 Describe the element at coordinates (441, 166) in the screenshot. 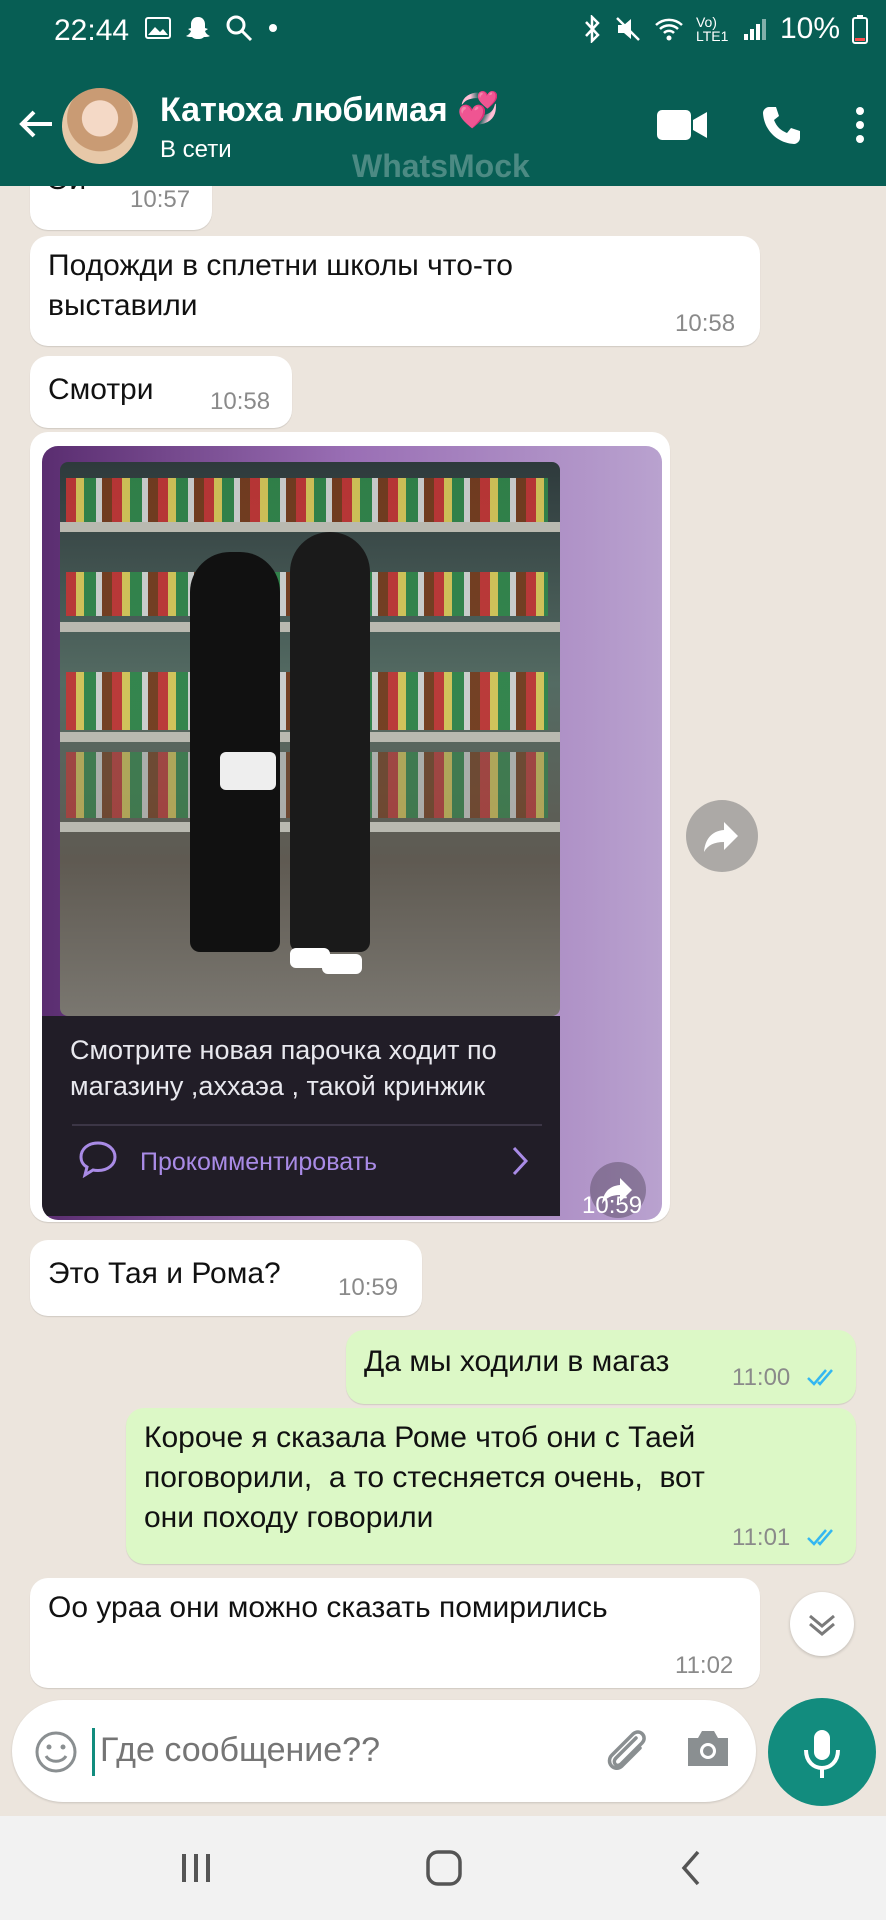

I see `watermark: WhatsMock` at that location.